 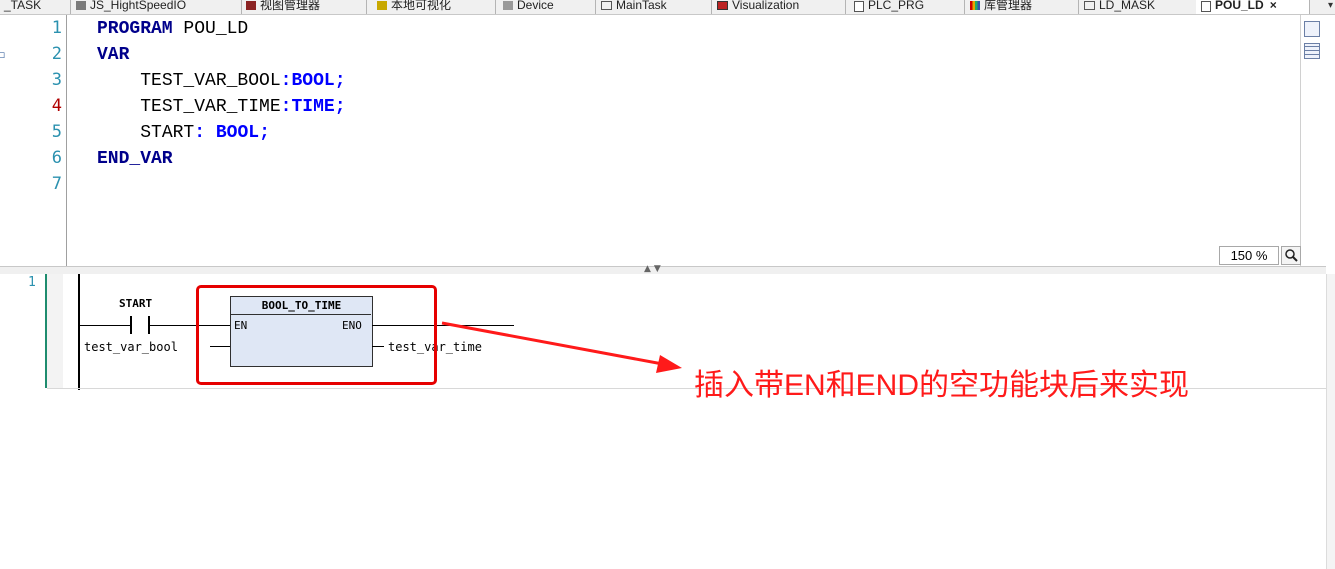 What do you see at coordinates (210, 107) in the screenshot?
I see `variable-name: TEST_VAR_TIME` at bounding box center [210, 107].